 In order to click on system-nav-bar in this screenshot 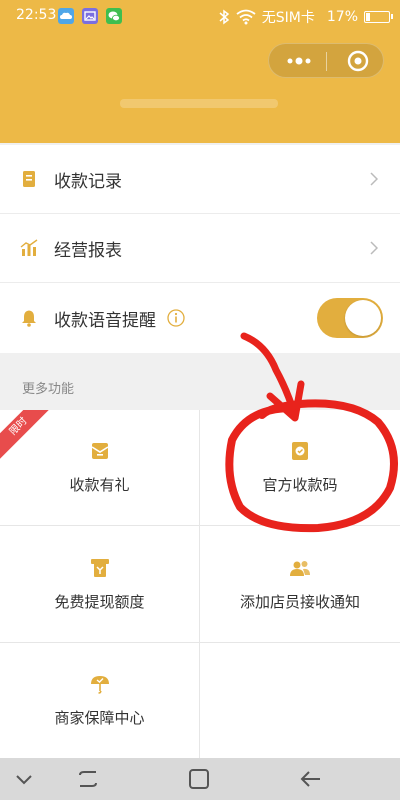, I will do `click(200, 779)`.